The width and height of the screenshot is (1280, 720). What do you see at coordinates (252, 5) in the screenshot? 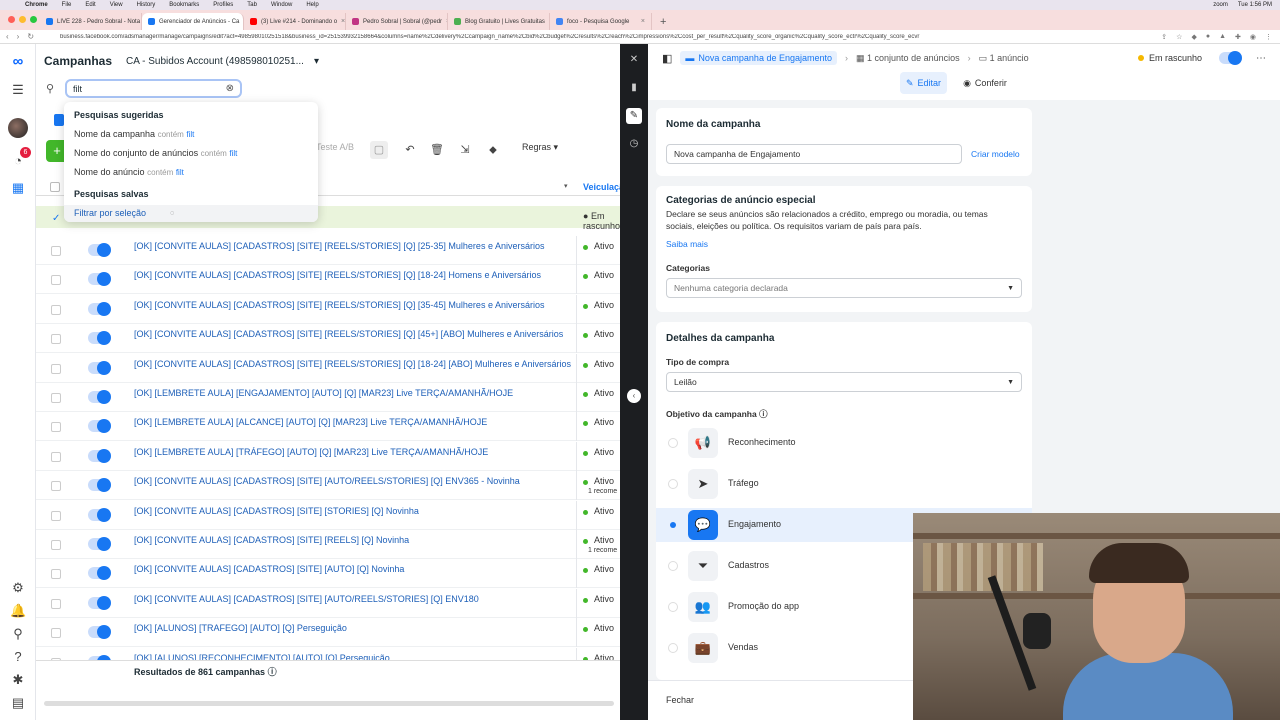
I see `menu-tab: Tab` at bounding box center [252, 5].